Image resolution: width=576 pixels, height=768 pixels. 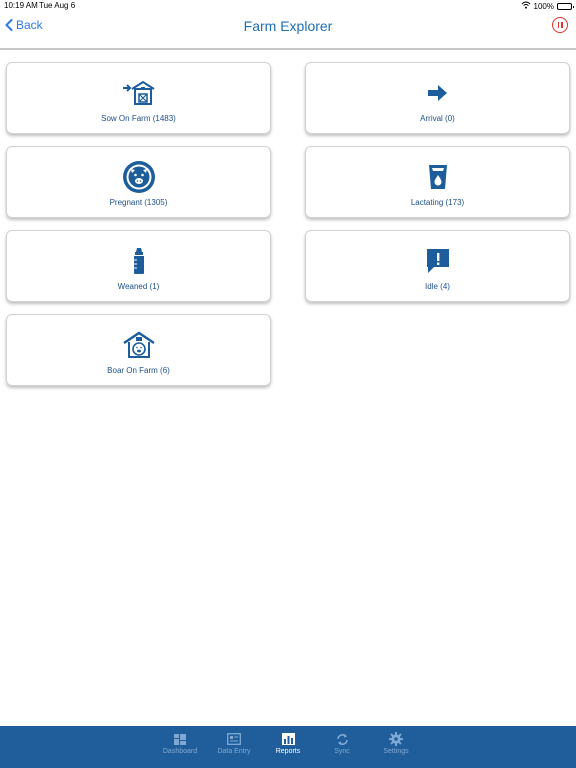 I want to click on pause-icon, so click(x=558, y=25).